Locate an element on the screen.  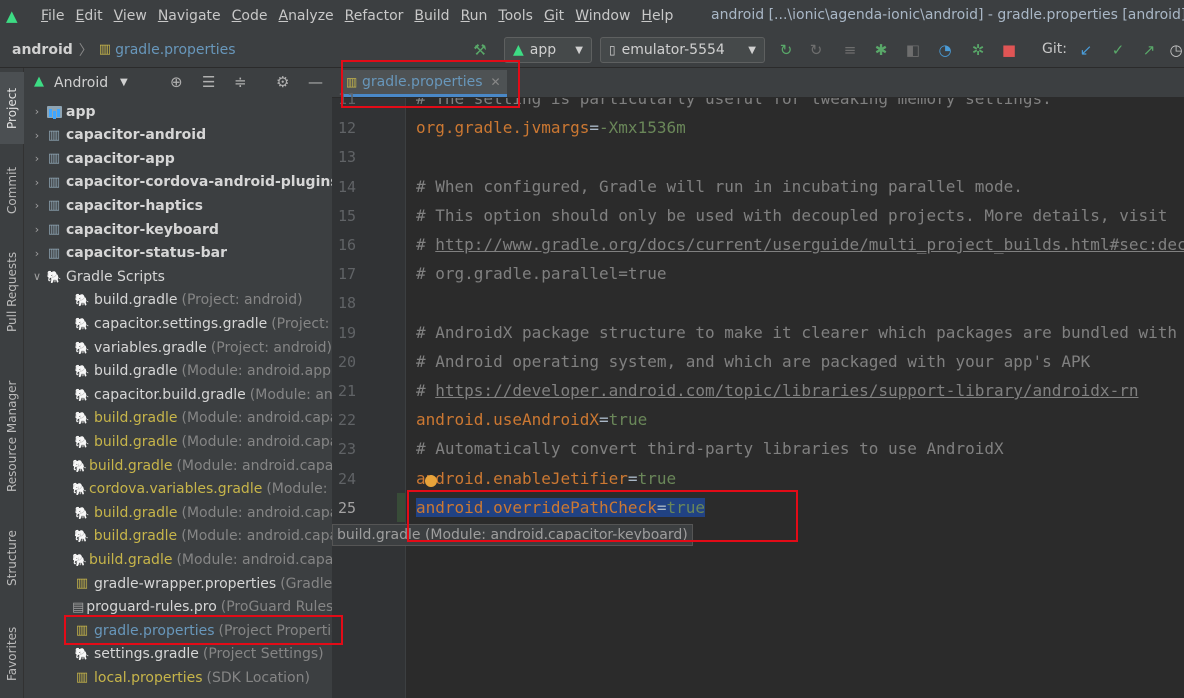
tree-item-hint: (Gradle Version) is located at coordinates (306, 583).